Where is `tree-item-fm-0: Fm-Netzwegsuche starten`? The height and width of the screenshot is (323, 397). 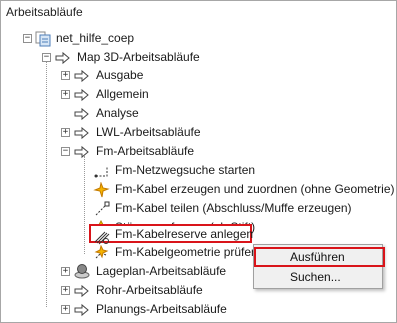
tree-item-fm-0: Fm-Netzwegsuche starten is located at coordinates (185, 170).